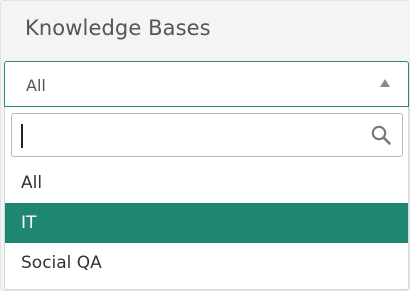 The height and width of the screenshot is (291, 410). I want to click on option-label: IT, so click(29, 223).